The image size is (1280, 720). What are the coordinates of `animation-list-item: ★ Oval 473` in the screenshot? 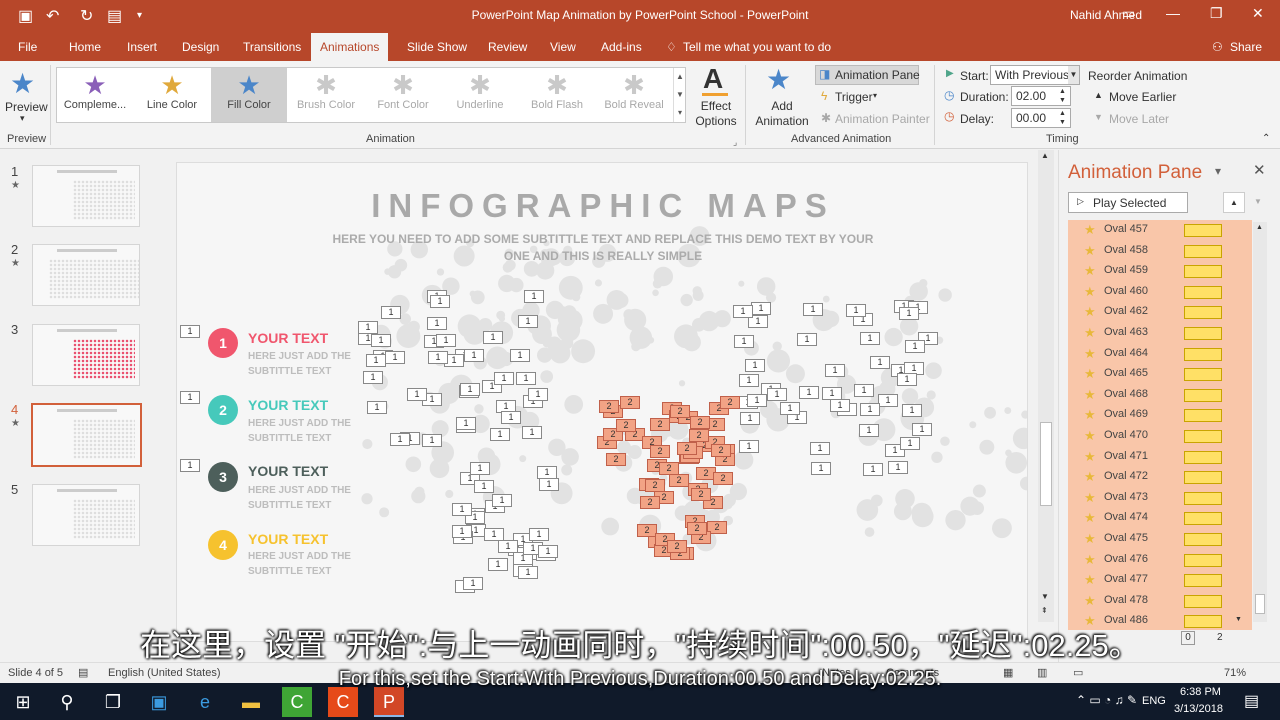 It's located at (1160, 498).